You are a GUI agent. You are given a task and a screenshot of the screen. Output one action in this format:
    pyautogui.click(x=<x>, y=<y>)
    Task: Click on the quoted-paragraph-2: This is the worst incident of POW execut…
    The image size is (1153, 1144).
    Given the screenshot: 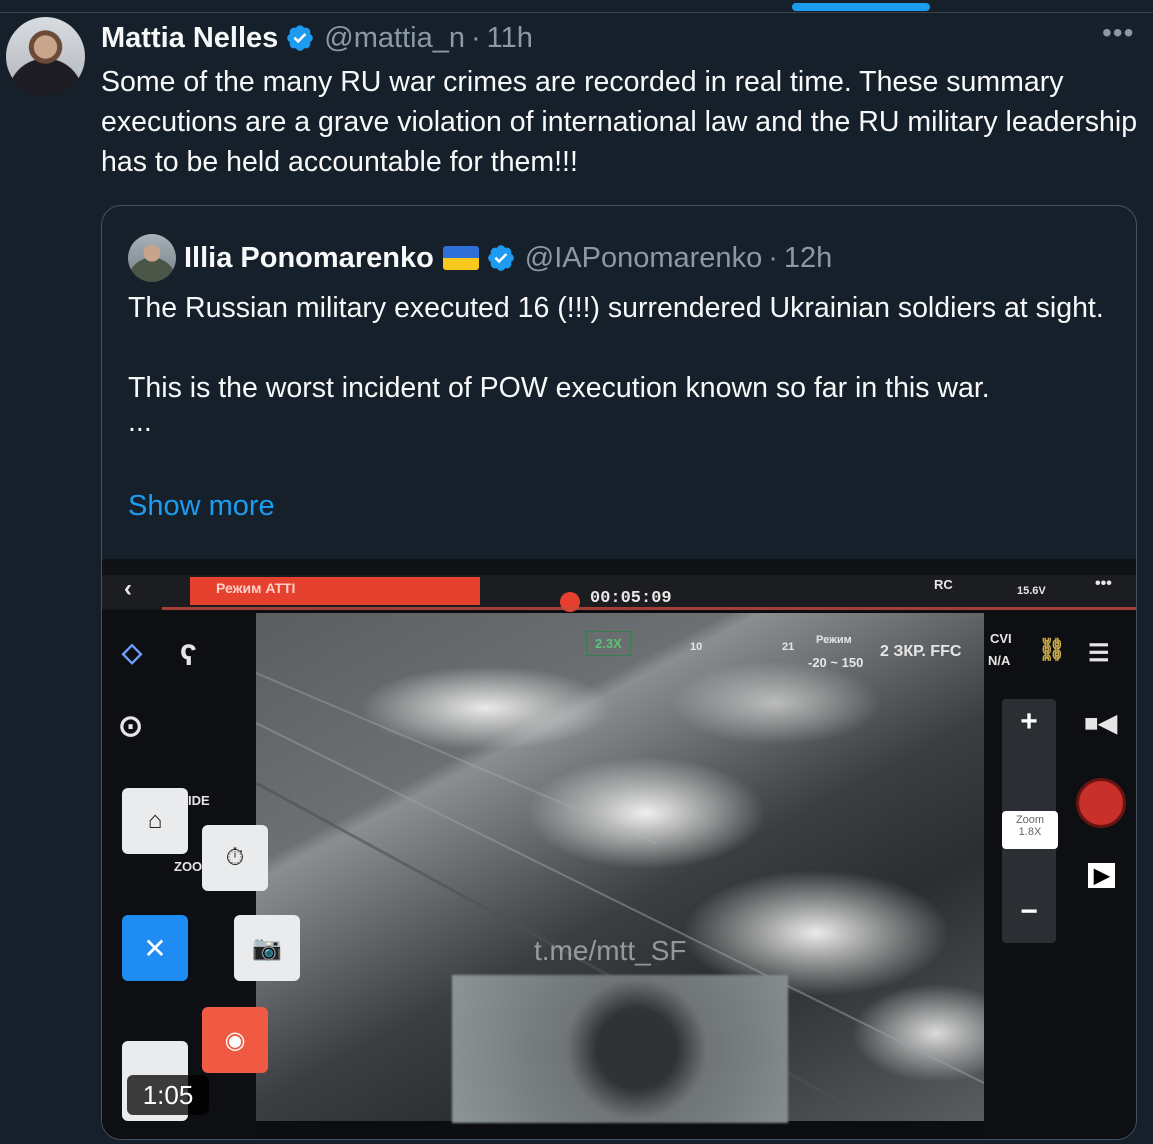 What is the action you would take?
    pyautogui.click(x=559, y=388)
    